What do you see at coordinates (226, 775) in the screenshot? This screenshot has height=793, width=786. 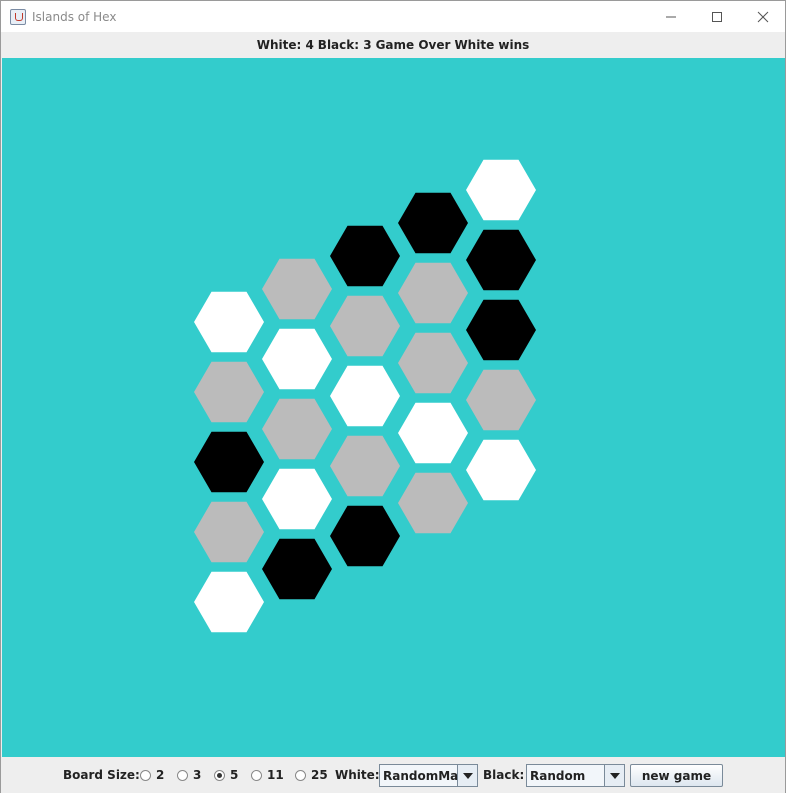 I see `size-option-5: 5` at bounding box center [226, 775].